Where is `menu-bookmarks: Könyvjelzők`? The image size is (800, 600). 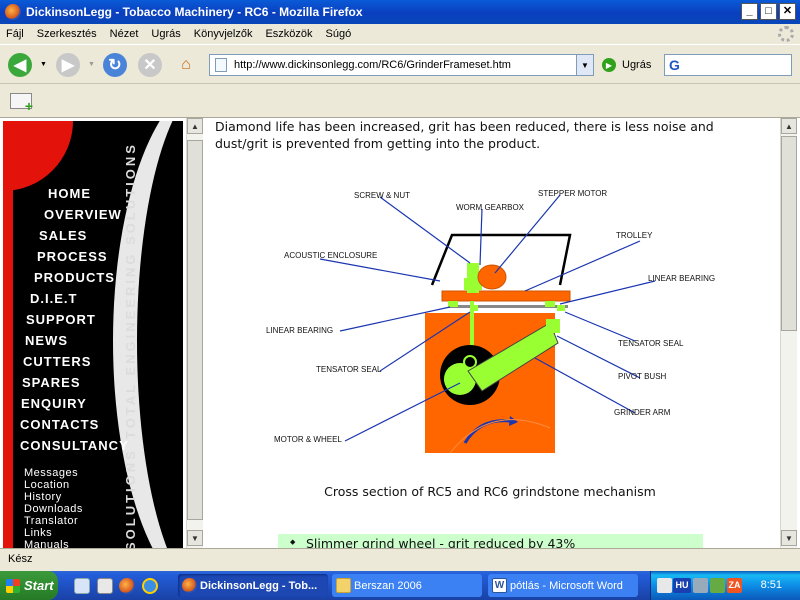 menu-bookmarks: Könyvjelzők is located at coordinates (223, 34).